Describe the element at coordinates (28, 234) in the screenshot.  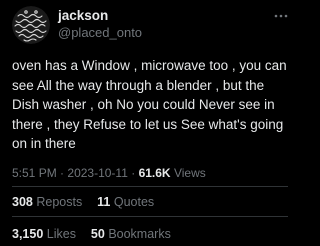
I see `likes-count: 3,150` at that location.